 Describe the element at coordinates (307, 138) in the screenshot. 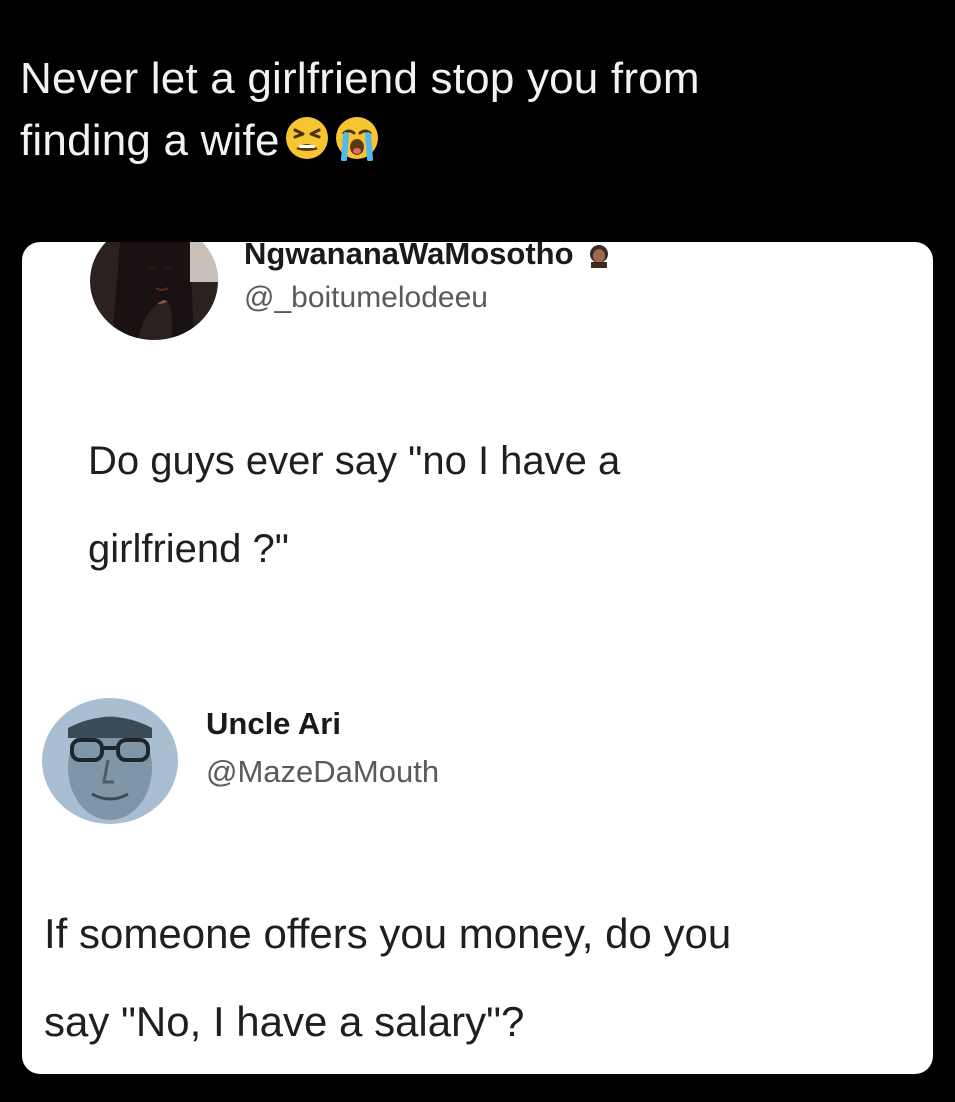

I see `tired-face-emoji-icon` at that location.